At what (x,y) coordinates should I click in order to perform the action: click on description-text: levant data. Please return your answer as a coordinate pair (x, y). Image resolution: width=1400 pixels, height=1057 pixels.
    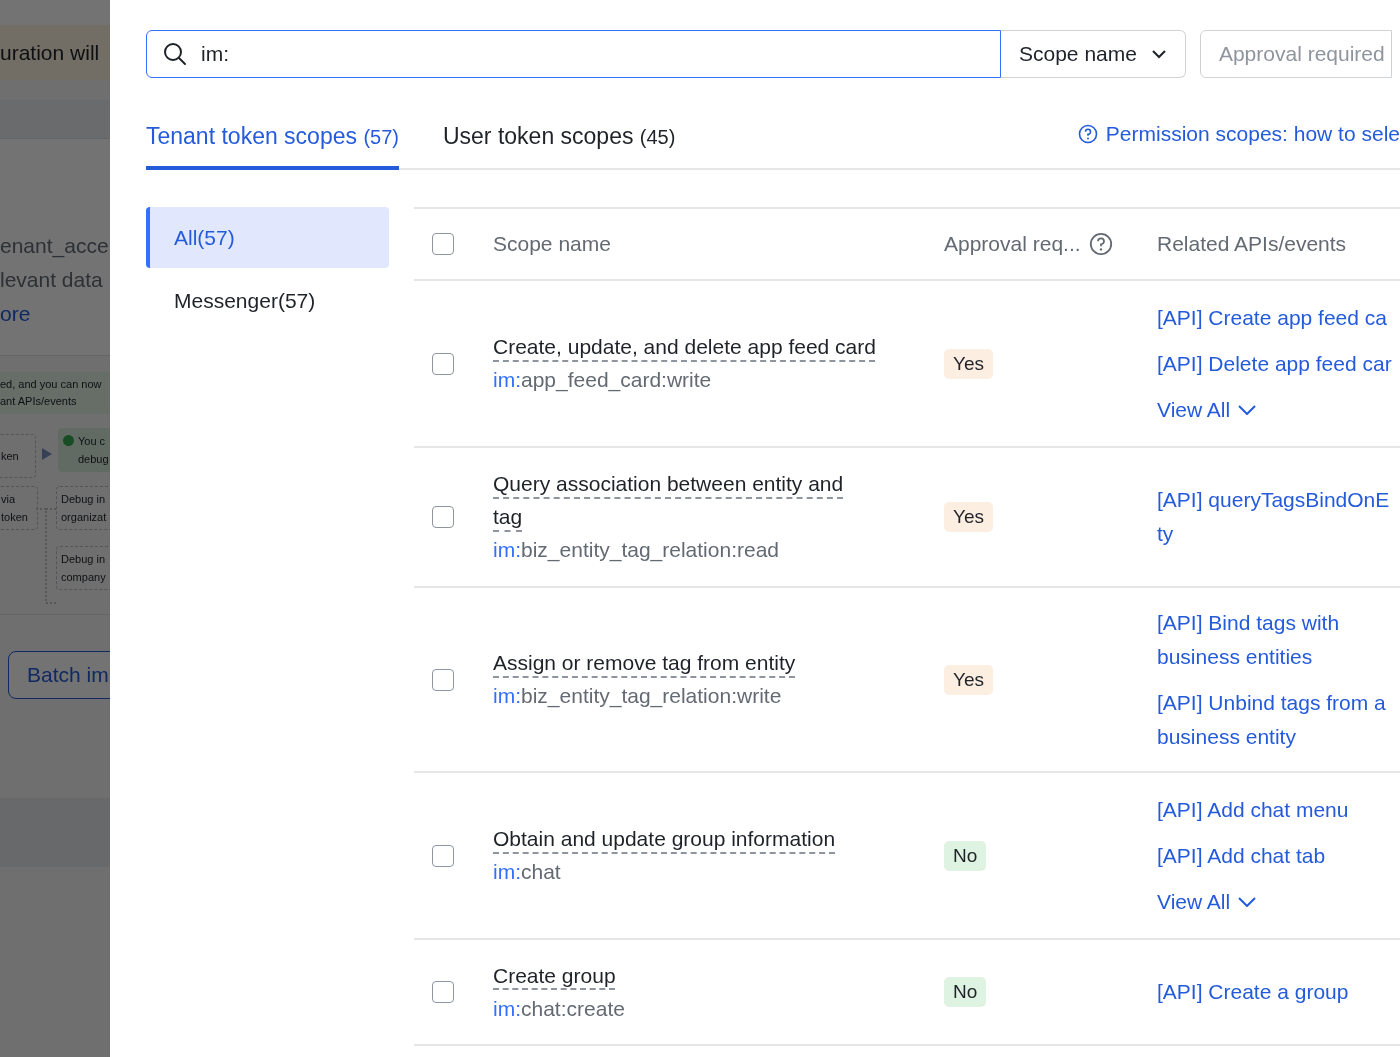
    Looking at the image, I should click on (52, 280).